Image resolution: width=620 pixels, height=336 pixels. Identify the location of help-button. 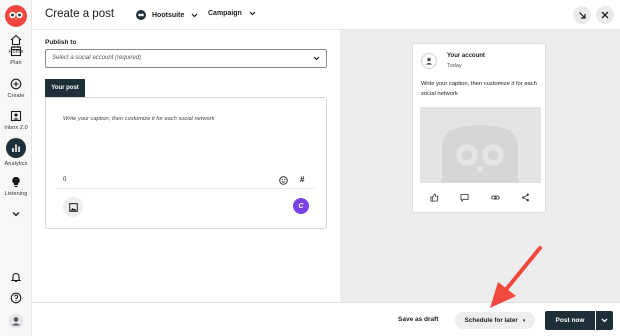
(16, 298).